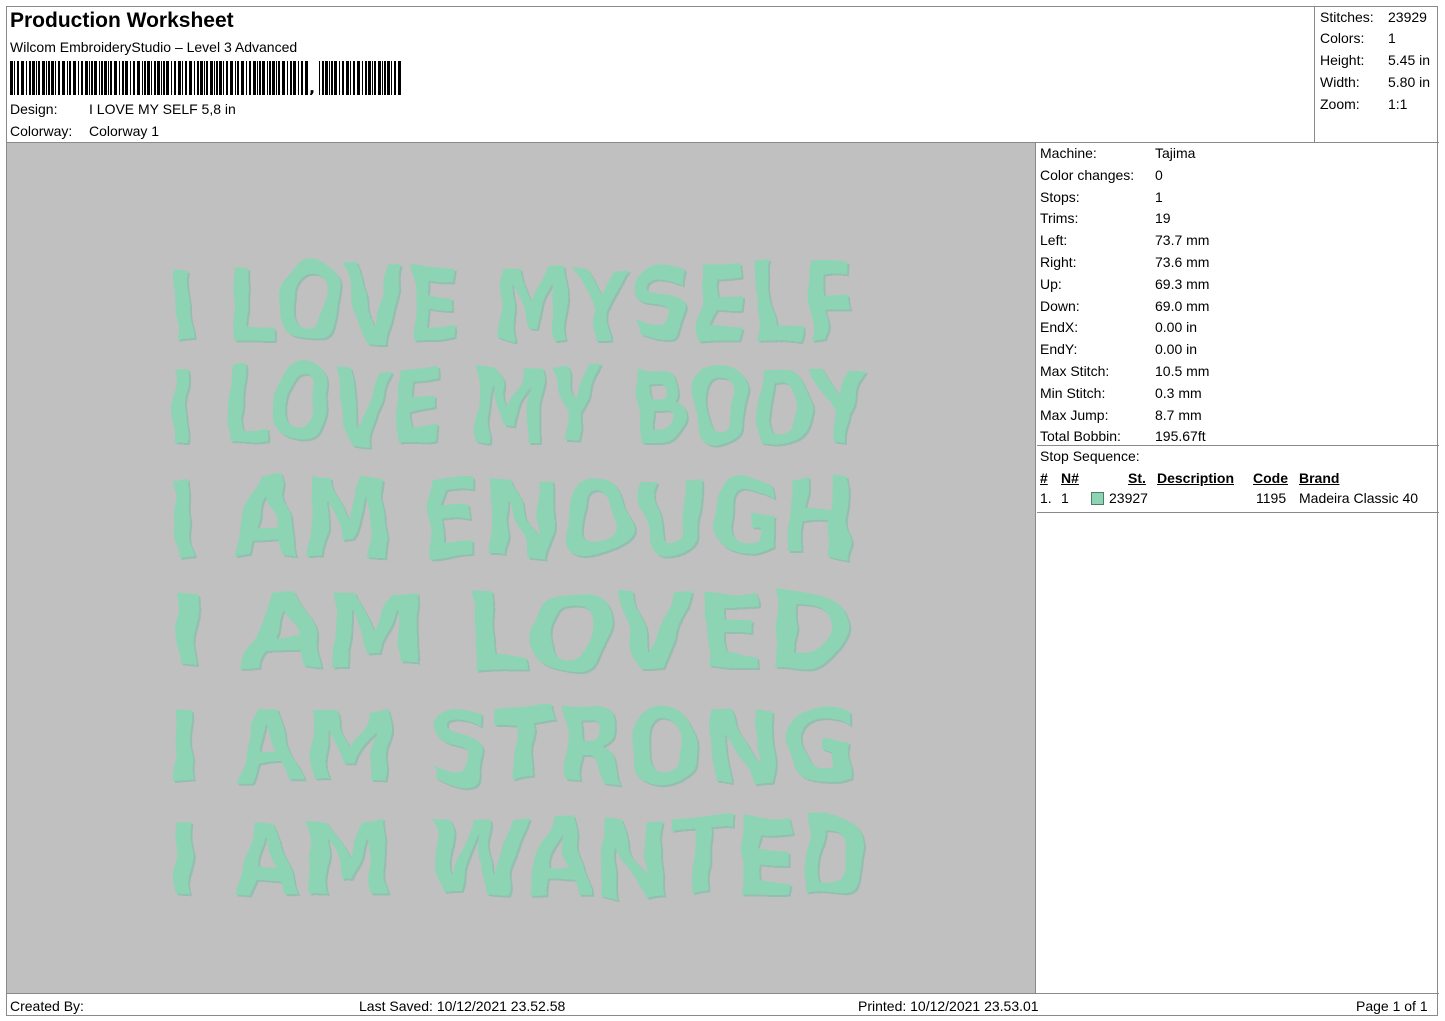  I want to click on info-row: Max Jump: 8.7 mm, so click(1121, 415).